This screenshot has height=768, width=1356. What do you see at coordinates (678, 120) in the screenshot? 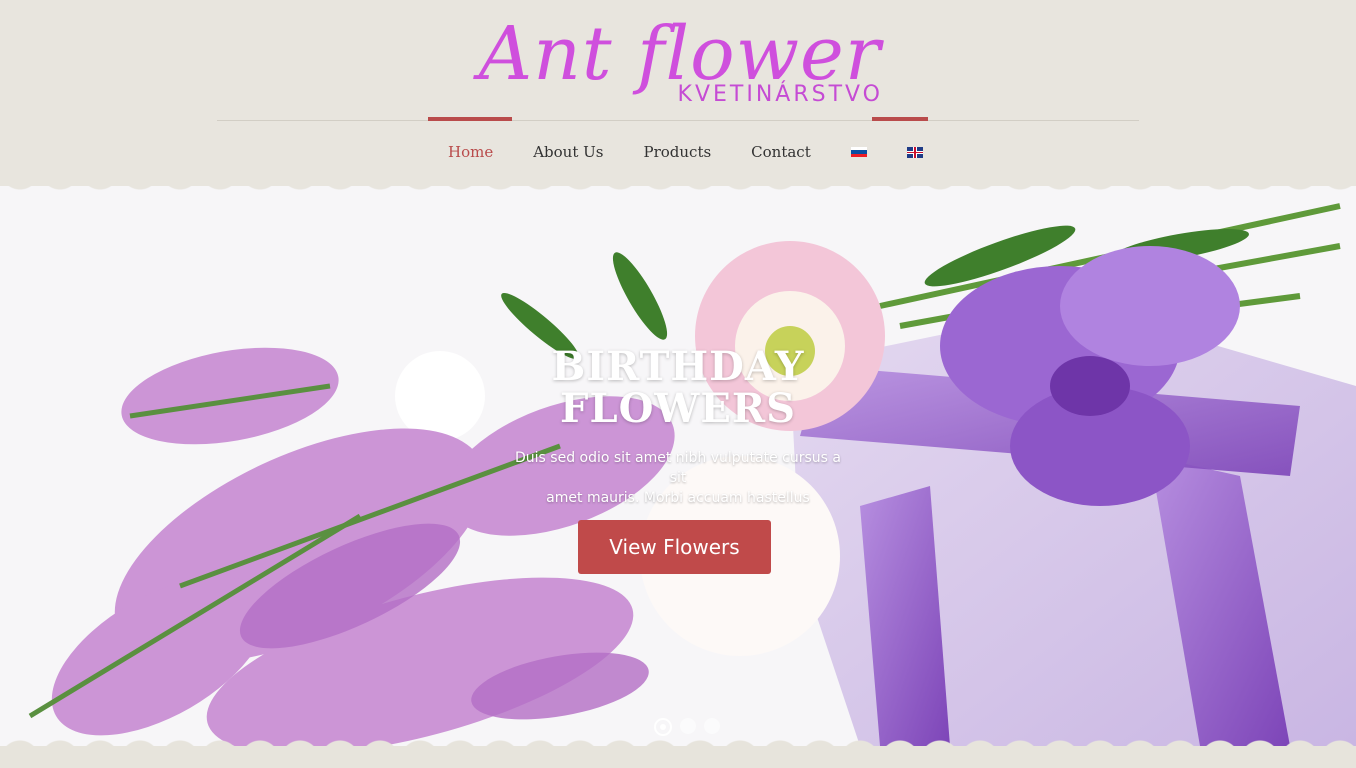
I see `header-divider` at bounding box center [678, 120].